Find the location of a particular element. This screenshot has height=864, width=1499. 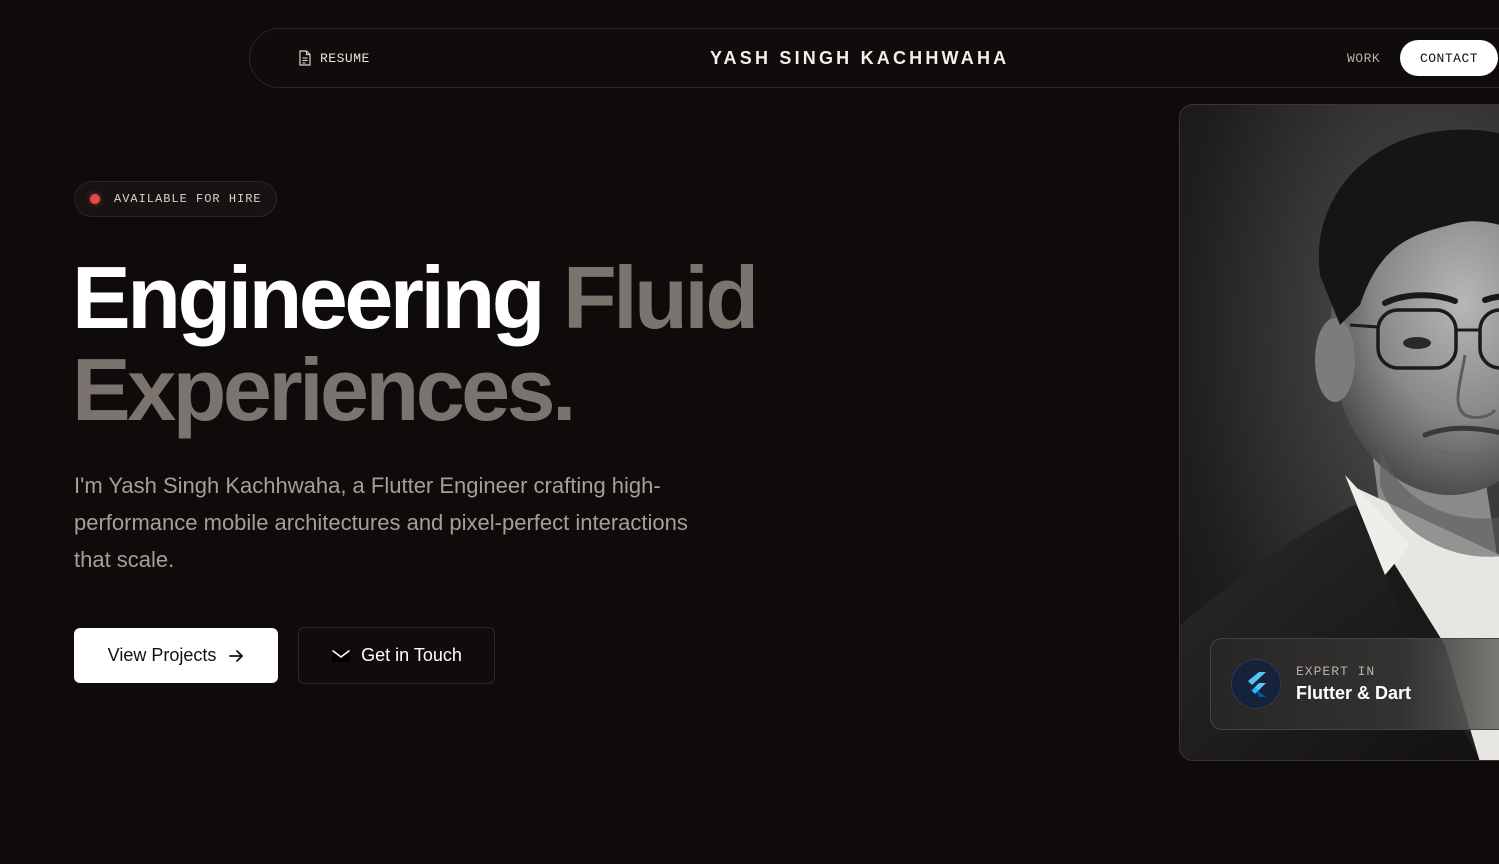

availability-text: AVAILABLE FOR HIRE is located at coordinates (188, 199).